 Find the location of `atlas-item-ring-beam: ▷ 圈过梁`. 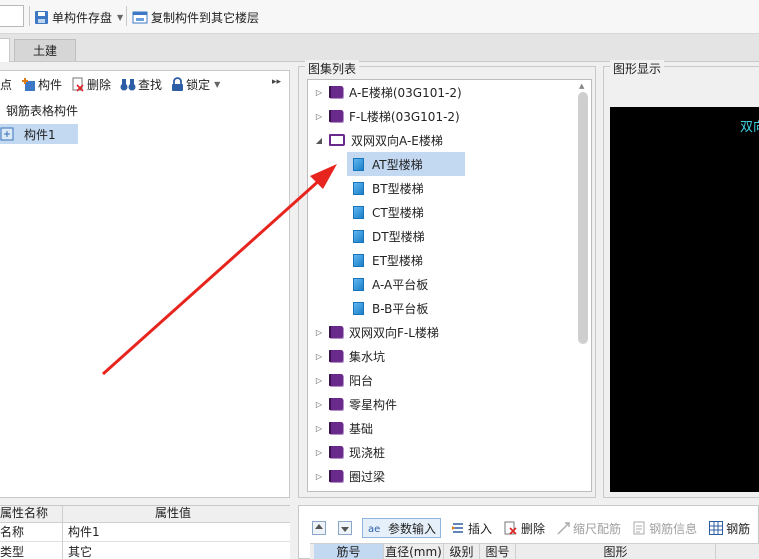

atlas-item-ring-beam: ▷ 圈过梁 is located at coordinates (444, 476).